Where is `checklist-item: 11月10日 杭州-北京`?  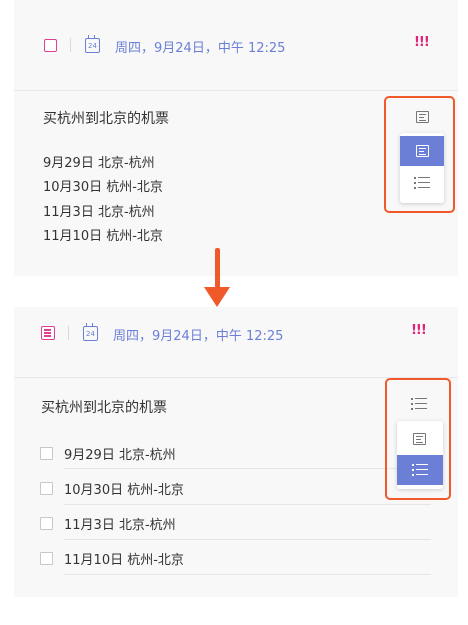 checklist-item: 11月10日 杭州-北京 is located at coordinates (124, 558).